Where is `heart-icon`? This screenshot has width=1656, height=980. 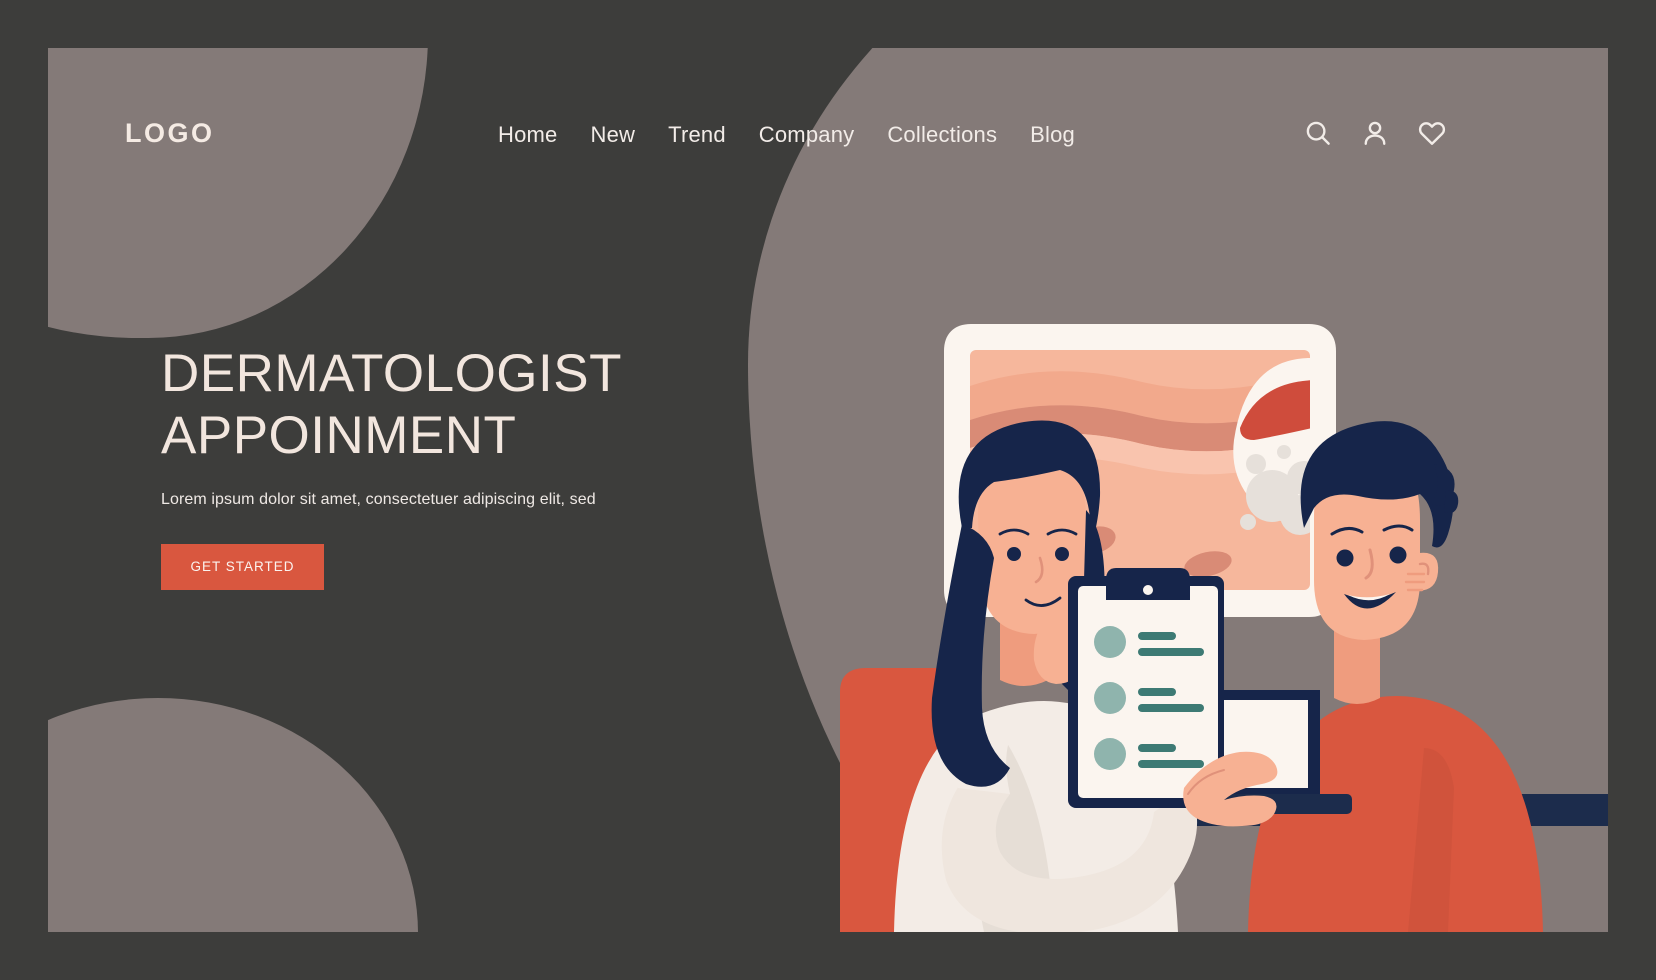
heart-icon is located at coordinates (1432, 133).